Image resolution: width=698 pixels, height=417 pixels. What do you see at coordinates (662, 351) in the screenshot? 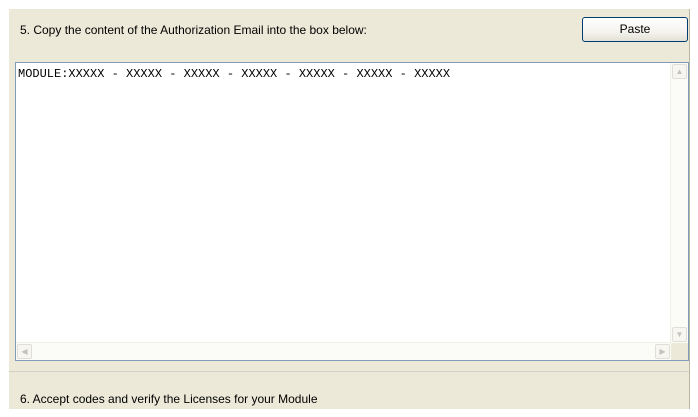
I see `scroll-right-icon: ▶` at bounding box center [662, 351].